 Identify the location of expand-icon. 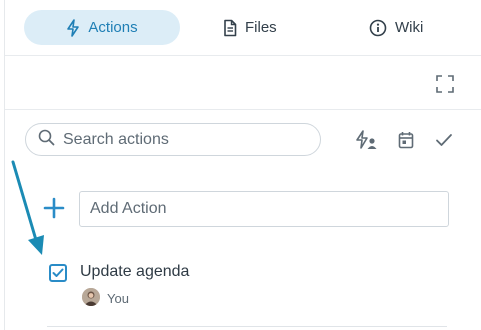
(445, 84).